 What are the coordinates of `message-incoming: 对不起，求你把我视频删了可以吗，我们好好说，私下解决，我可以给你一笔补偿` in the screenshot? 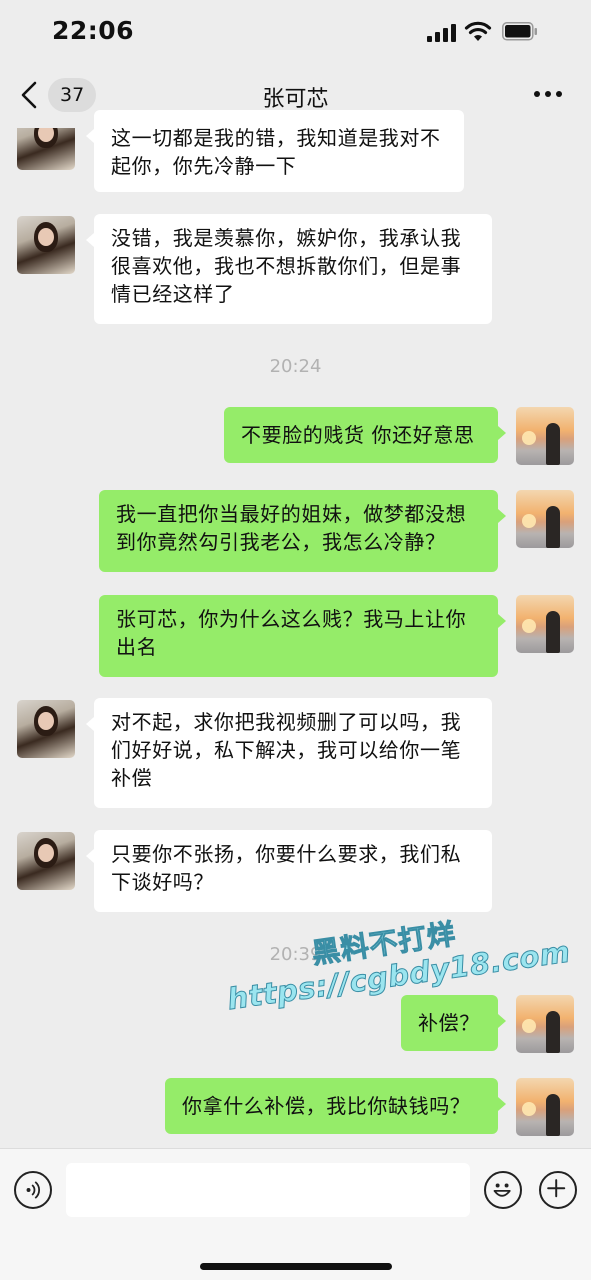 It's located at (295, 754).